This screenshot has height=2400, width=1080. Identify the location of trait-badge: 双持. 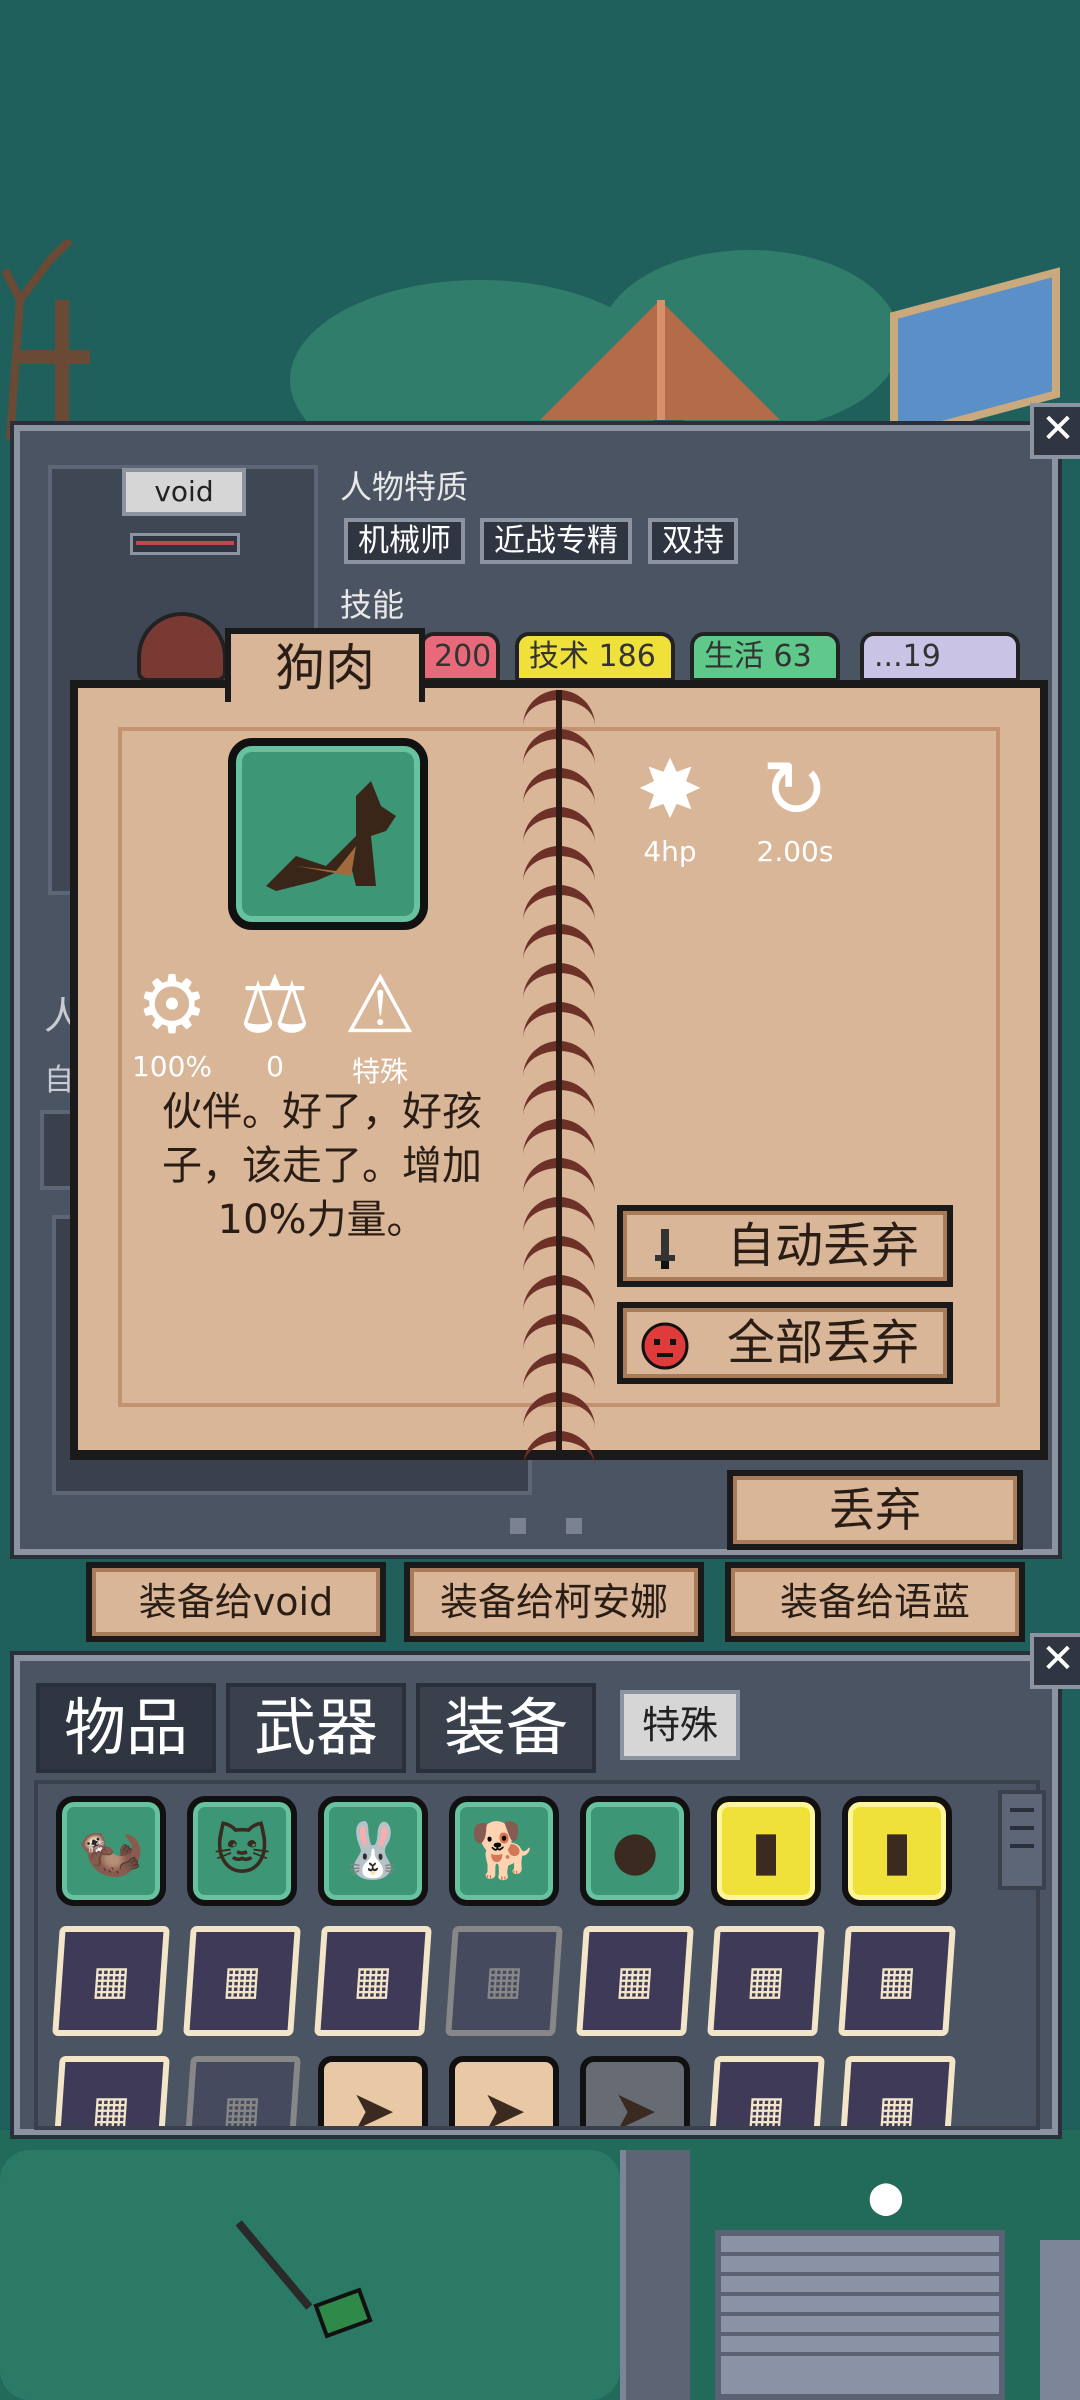
(693, 541).